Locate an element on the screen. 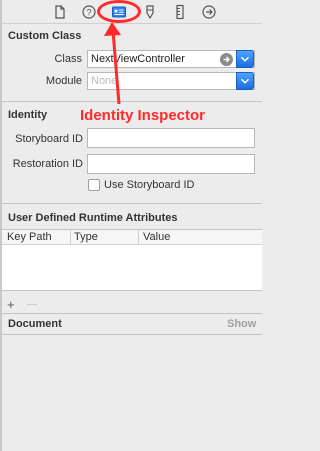 The image size is (320, 451). table-bottom-border is located at coordinates (132, 290).